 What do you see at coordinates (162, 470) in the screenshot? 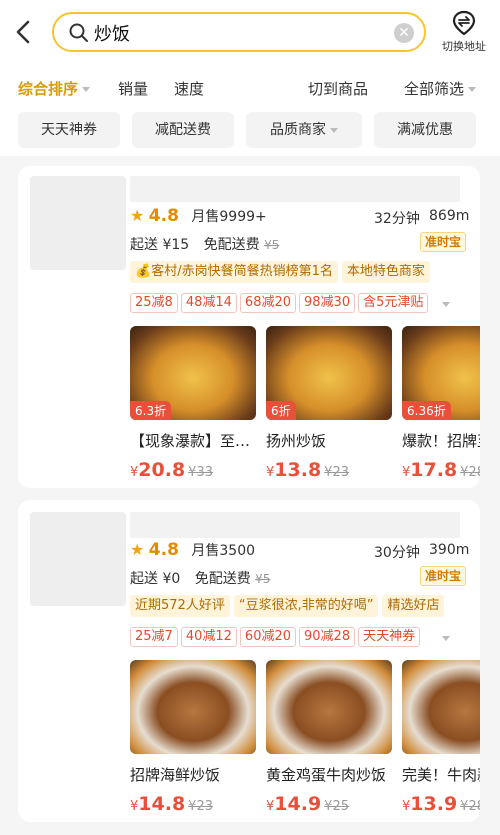
I see `dish-price-value: 20.8` at bounding box center [162, 470].